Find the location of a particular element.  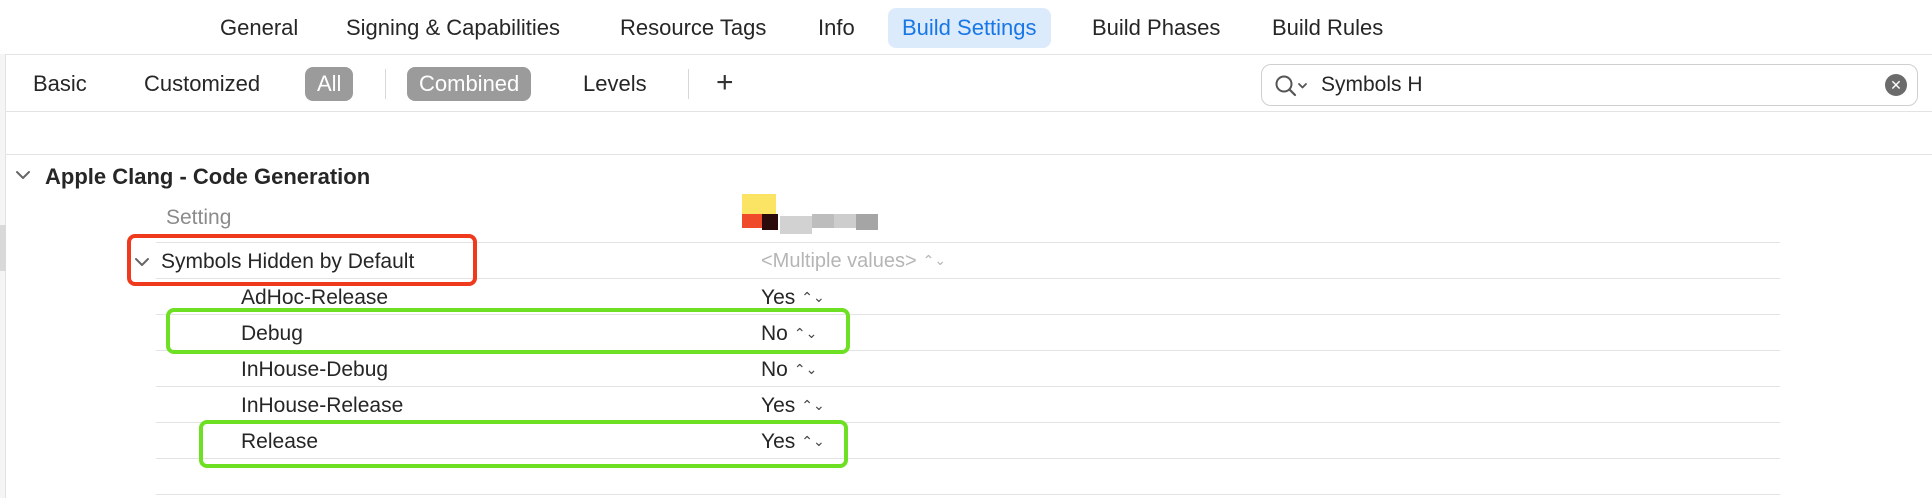

config-value-popup: No ⌃⌄ is located at coordinates (789, 370).